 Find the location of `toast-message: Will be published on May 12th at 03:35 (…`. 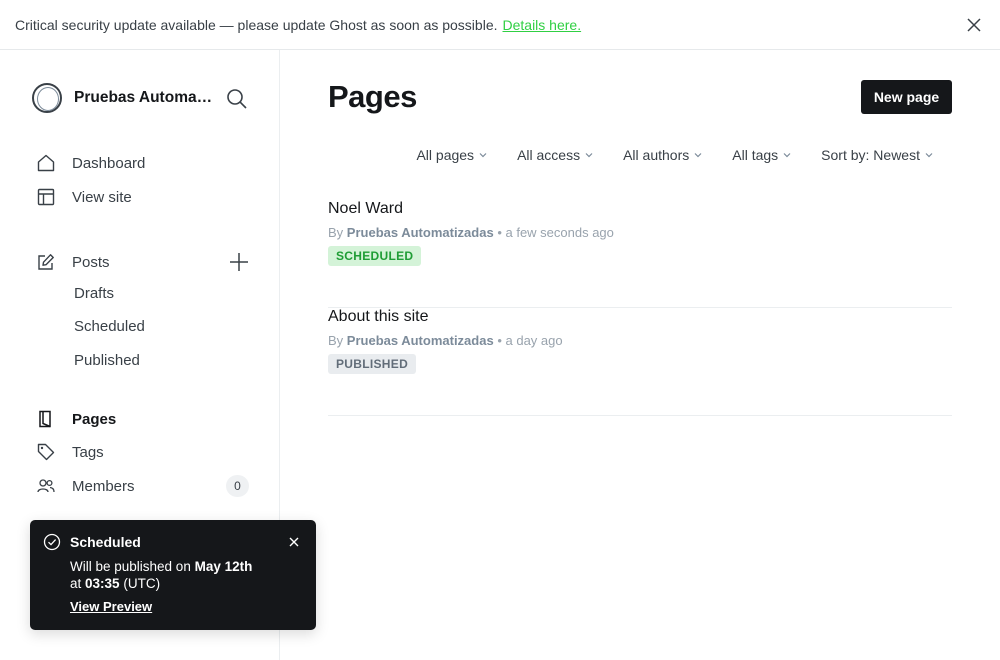

toast-message: Will be published on May 12th at 03:35 (… is located at coordinates (161, 575).